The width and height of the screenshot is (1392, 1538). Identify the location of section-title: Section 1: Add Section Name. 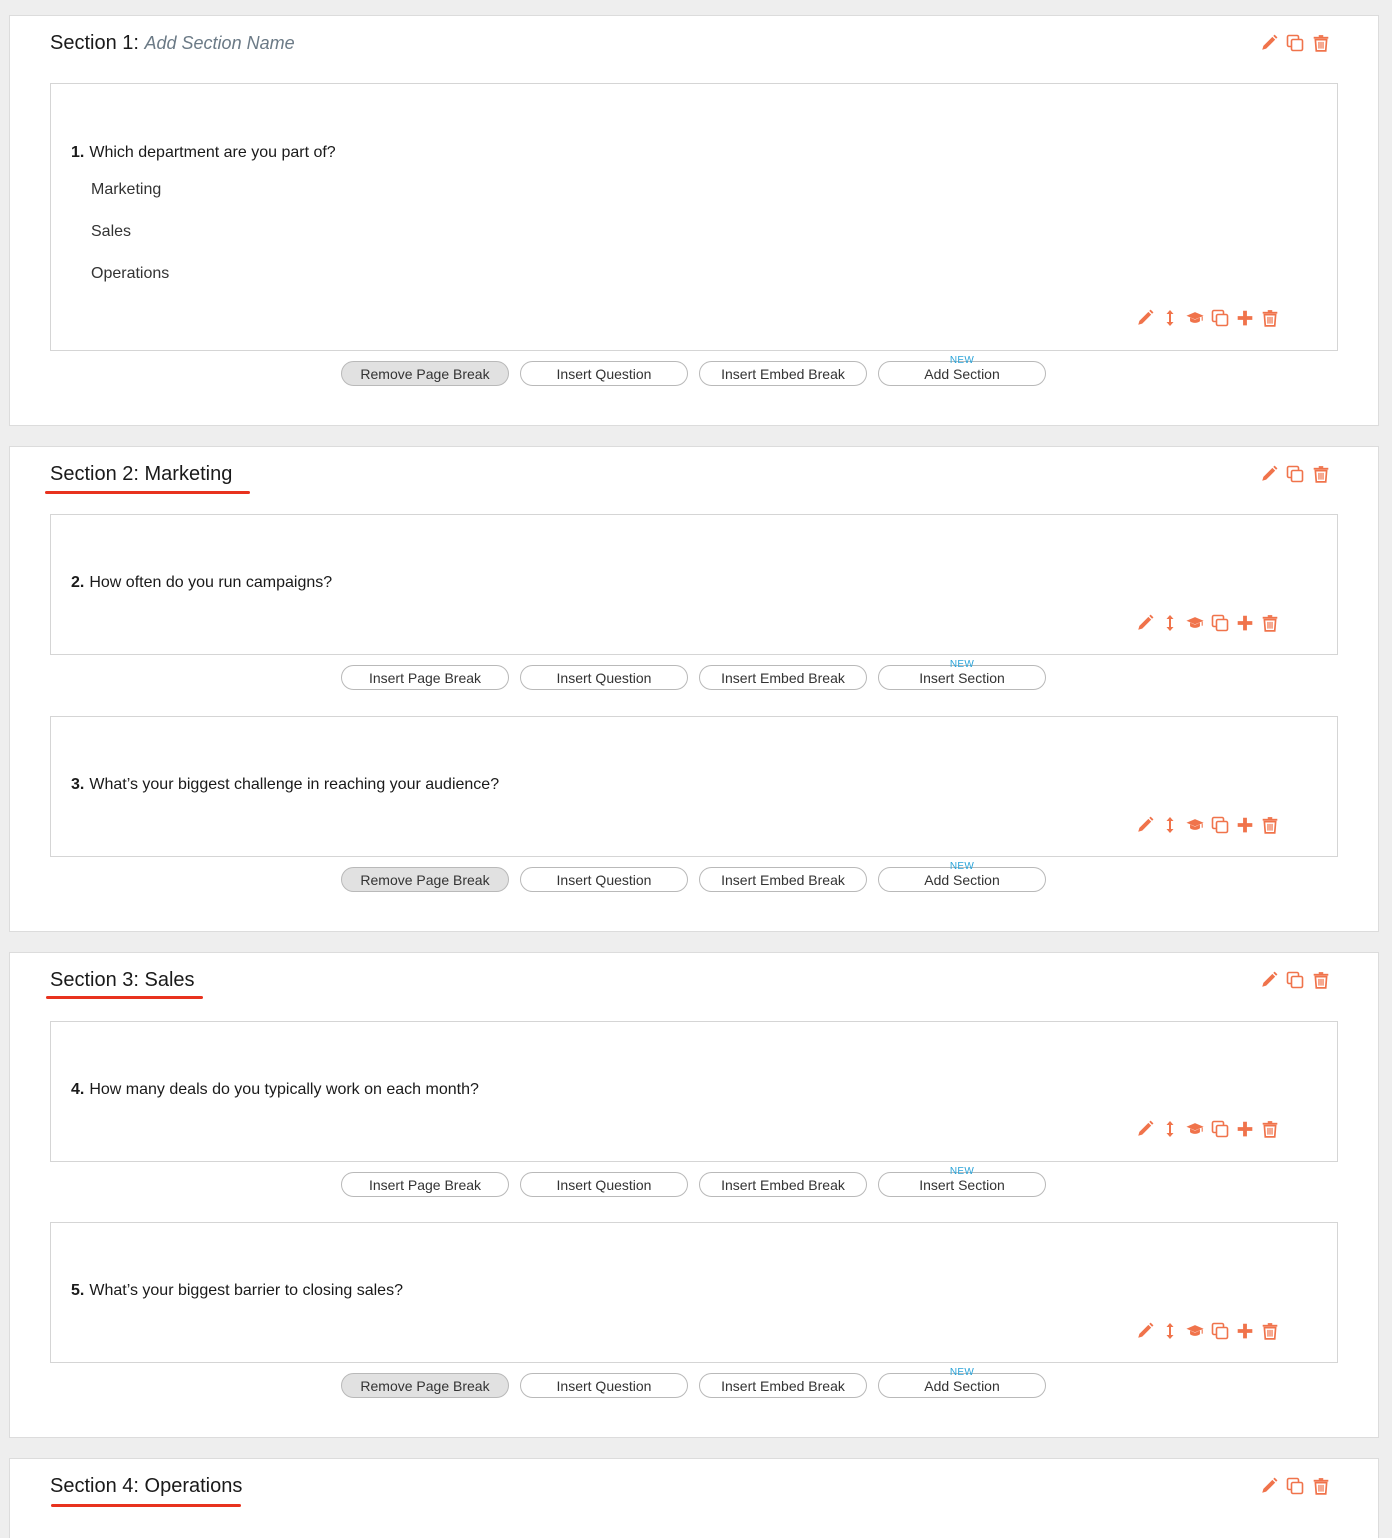
(172, 43).